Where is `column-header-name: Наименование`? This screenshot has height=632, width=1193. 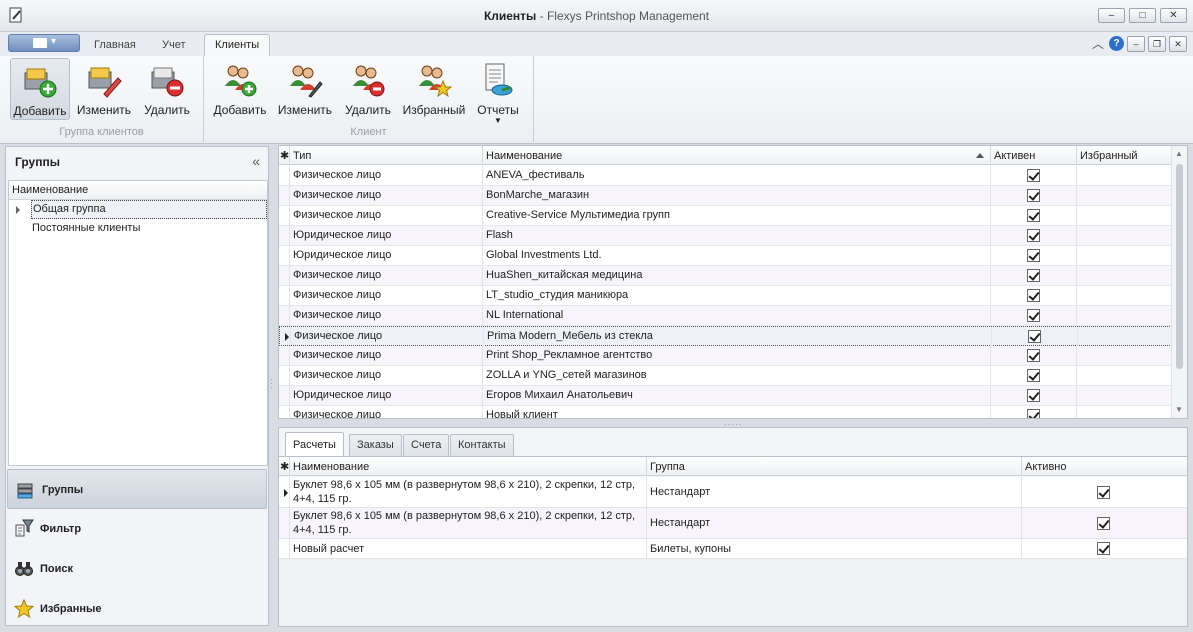 column-header-name: Наименование is located at coordinates (737, 155).